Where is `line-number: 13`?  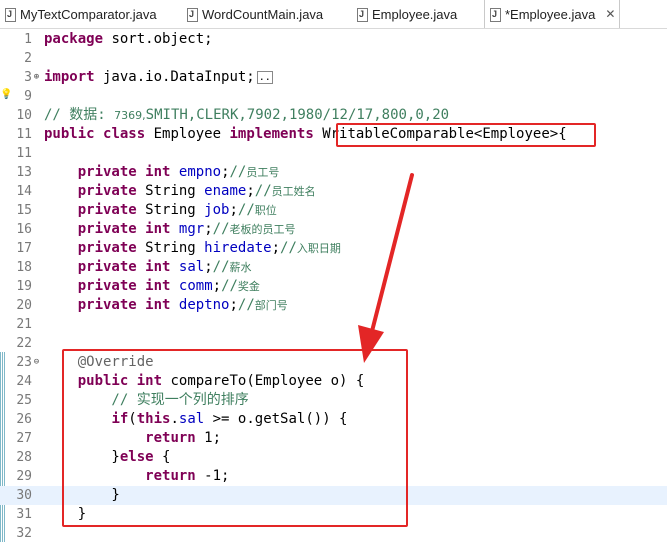
line-number: 13 is located at coordinates (24, 172).